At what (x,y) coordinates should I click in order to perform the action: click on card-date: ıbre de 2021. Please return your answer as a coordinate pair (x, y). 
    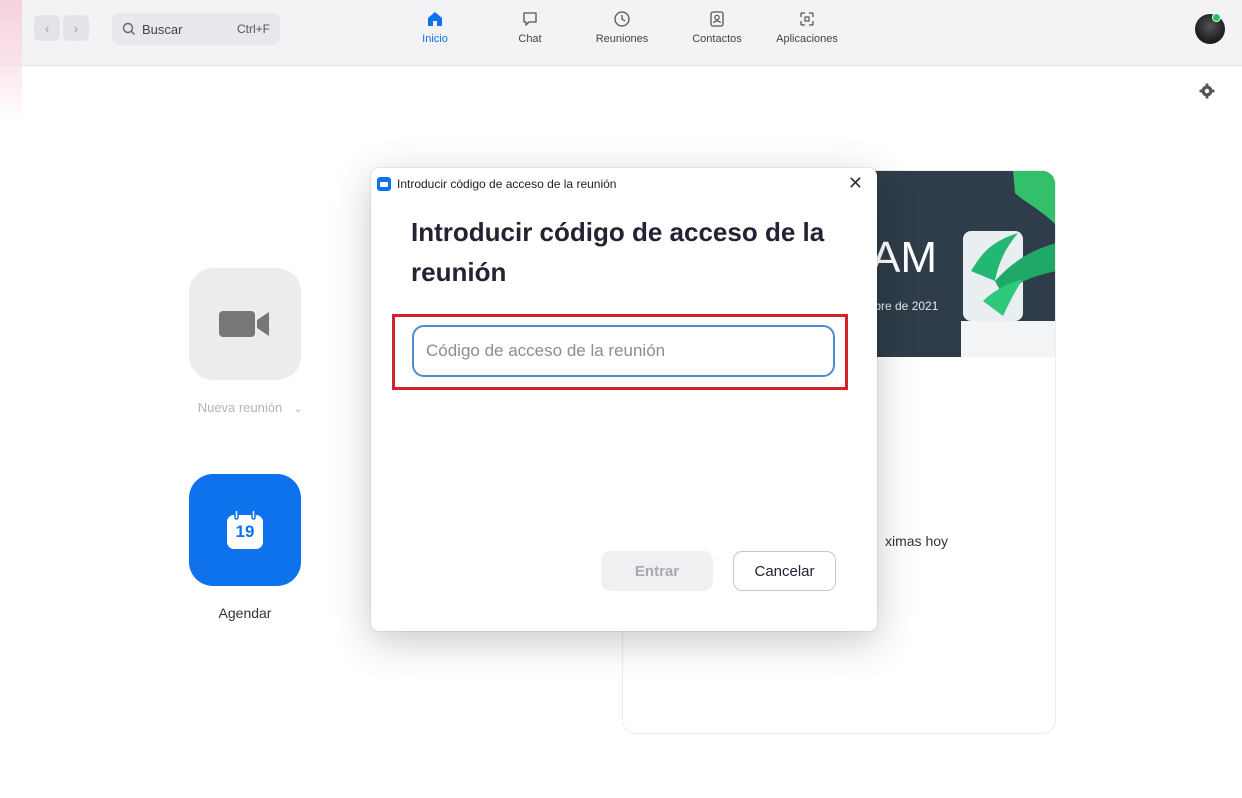
    Looking at the image, I should click on (905, 306).